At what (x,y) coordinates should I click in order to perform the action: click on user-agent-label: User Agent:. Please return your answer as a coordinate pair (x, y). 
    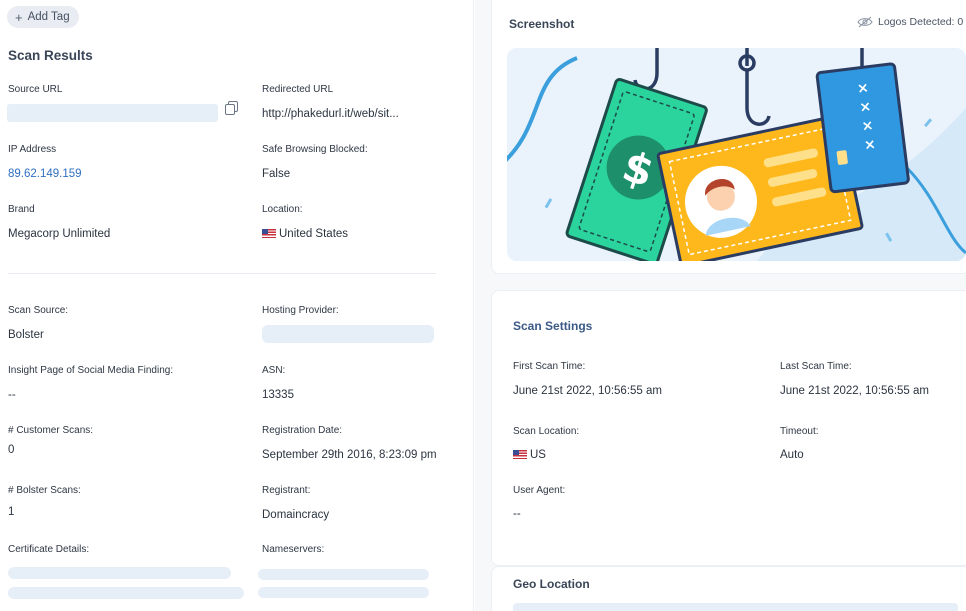
    Looking at the image, I should click on (539, 490).